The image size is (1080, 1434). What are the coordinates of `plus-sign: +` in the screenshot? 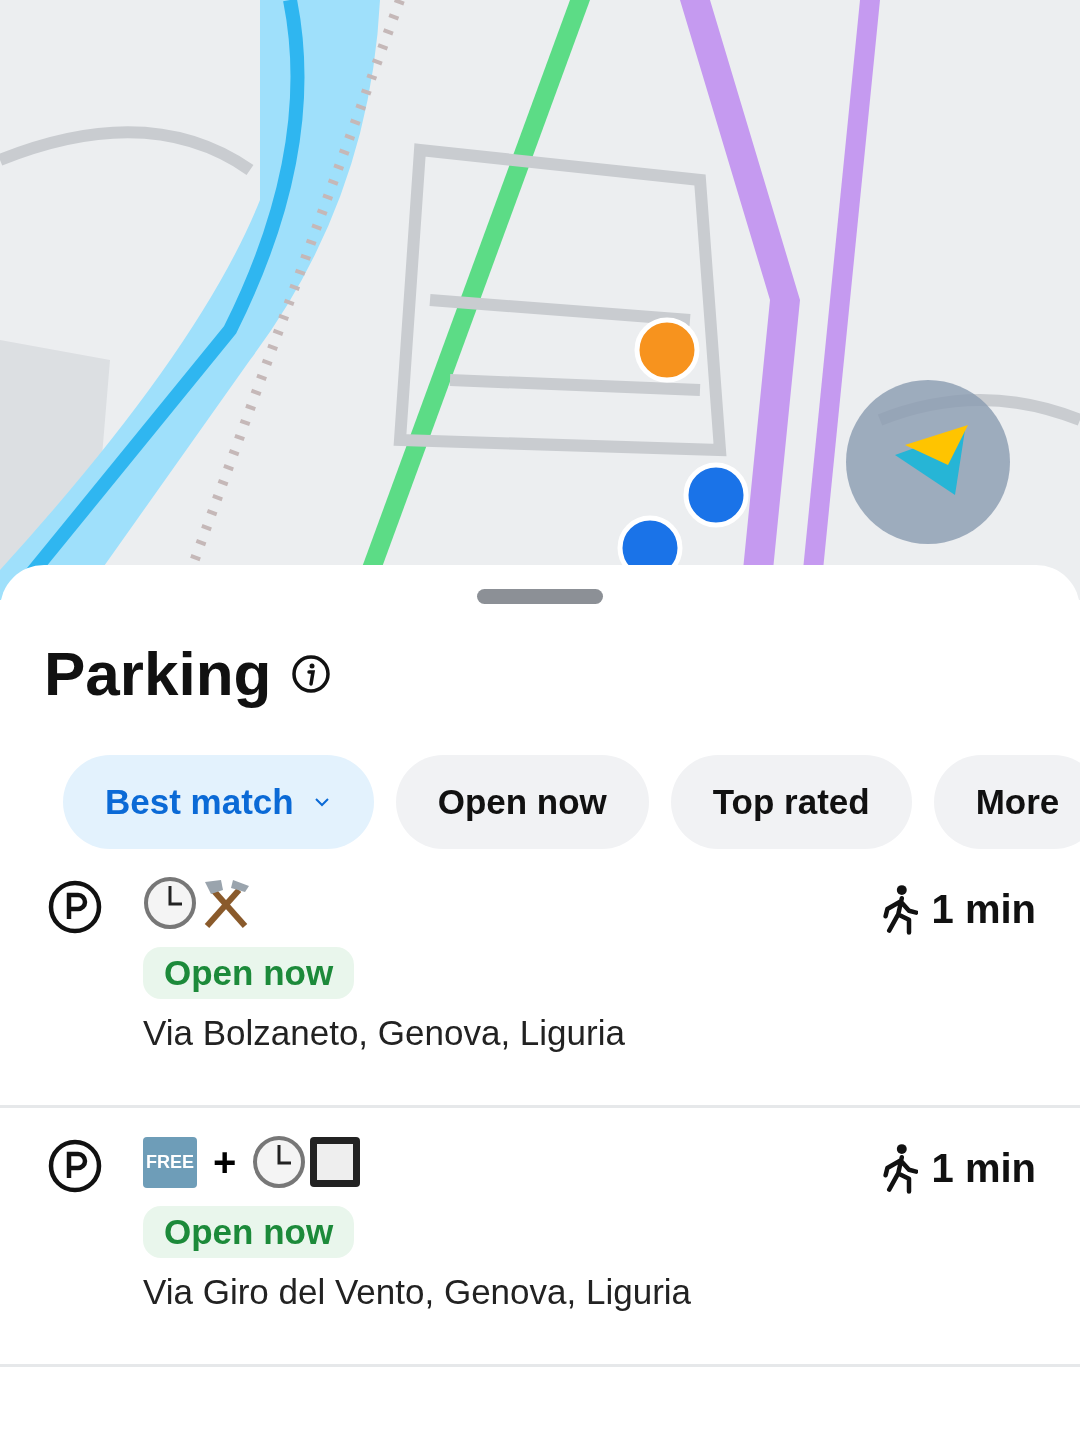 It's located at (225, 1162).